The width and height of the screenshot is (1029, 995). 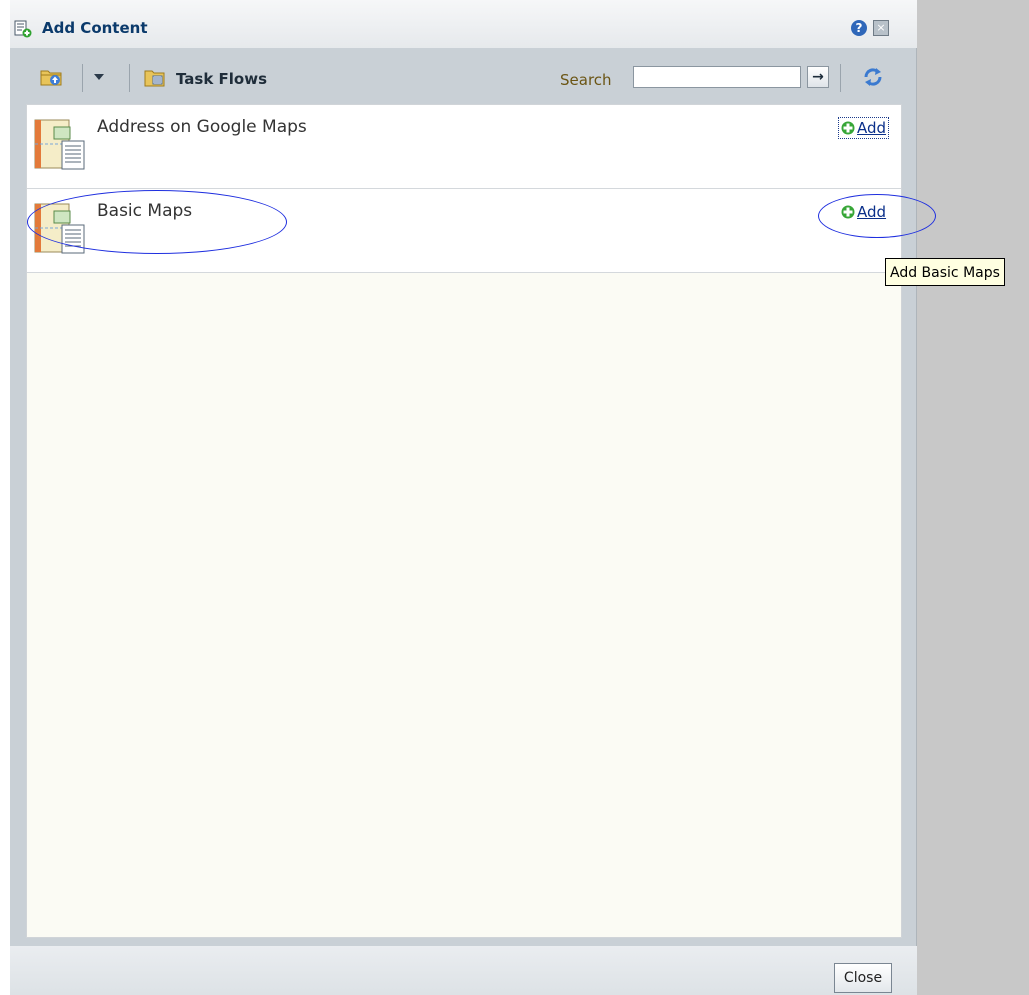 What do you see at coordinates (52, 77) in the screenshot?
I see `folder-up-icon` at bounding box center [52, 77].